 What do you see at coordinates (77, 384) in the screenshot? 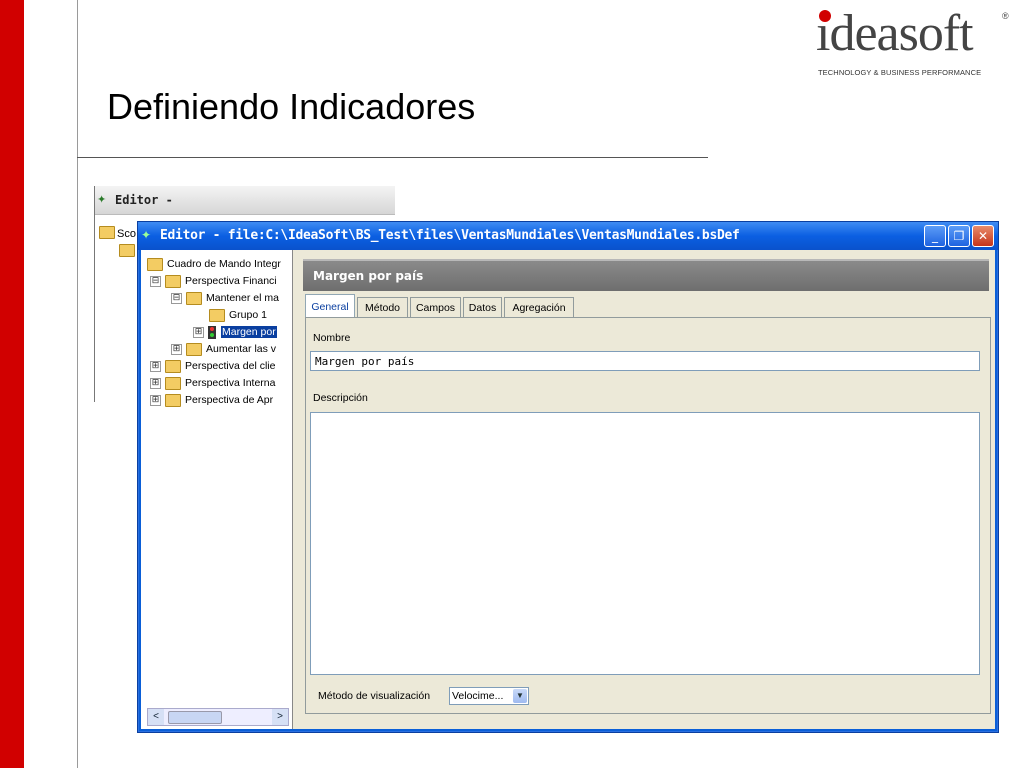
I see `slide-vertical-divider` at bounding box center [77, 384].